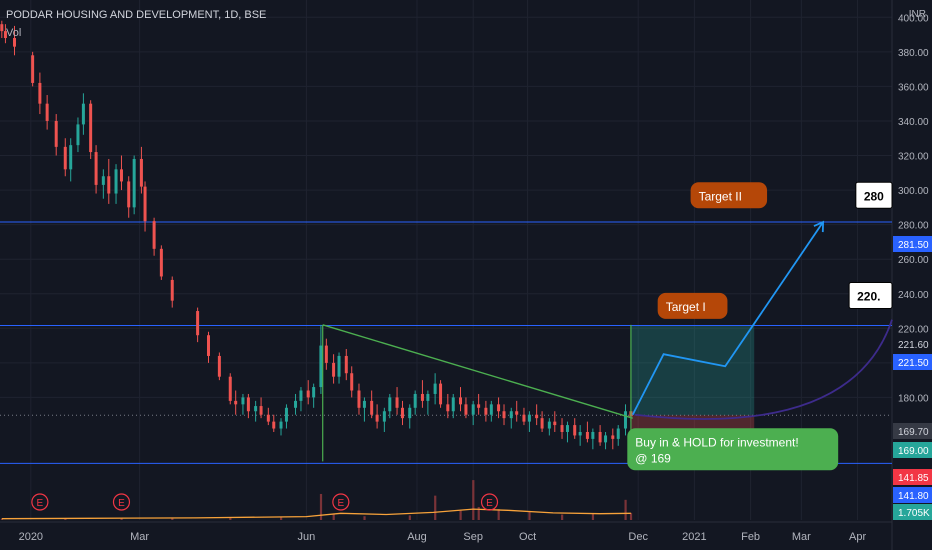 The image size is (932, 550). Describe the element at coordinates (692, 370) in the screenshot. I see `long-position-profit-zone` at that location.